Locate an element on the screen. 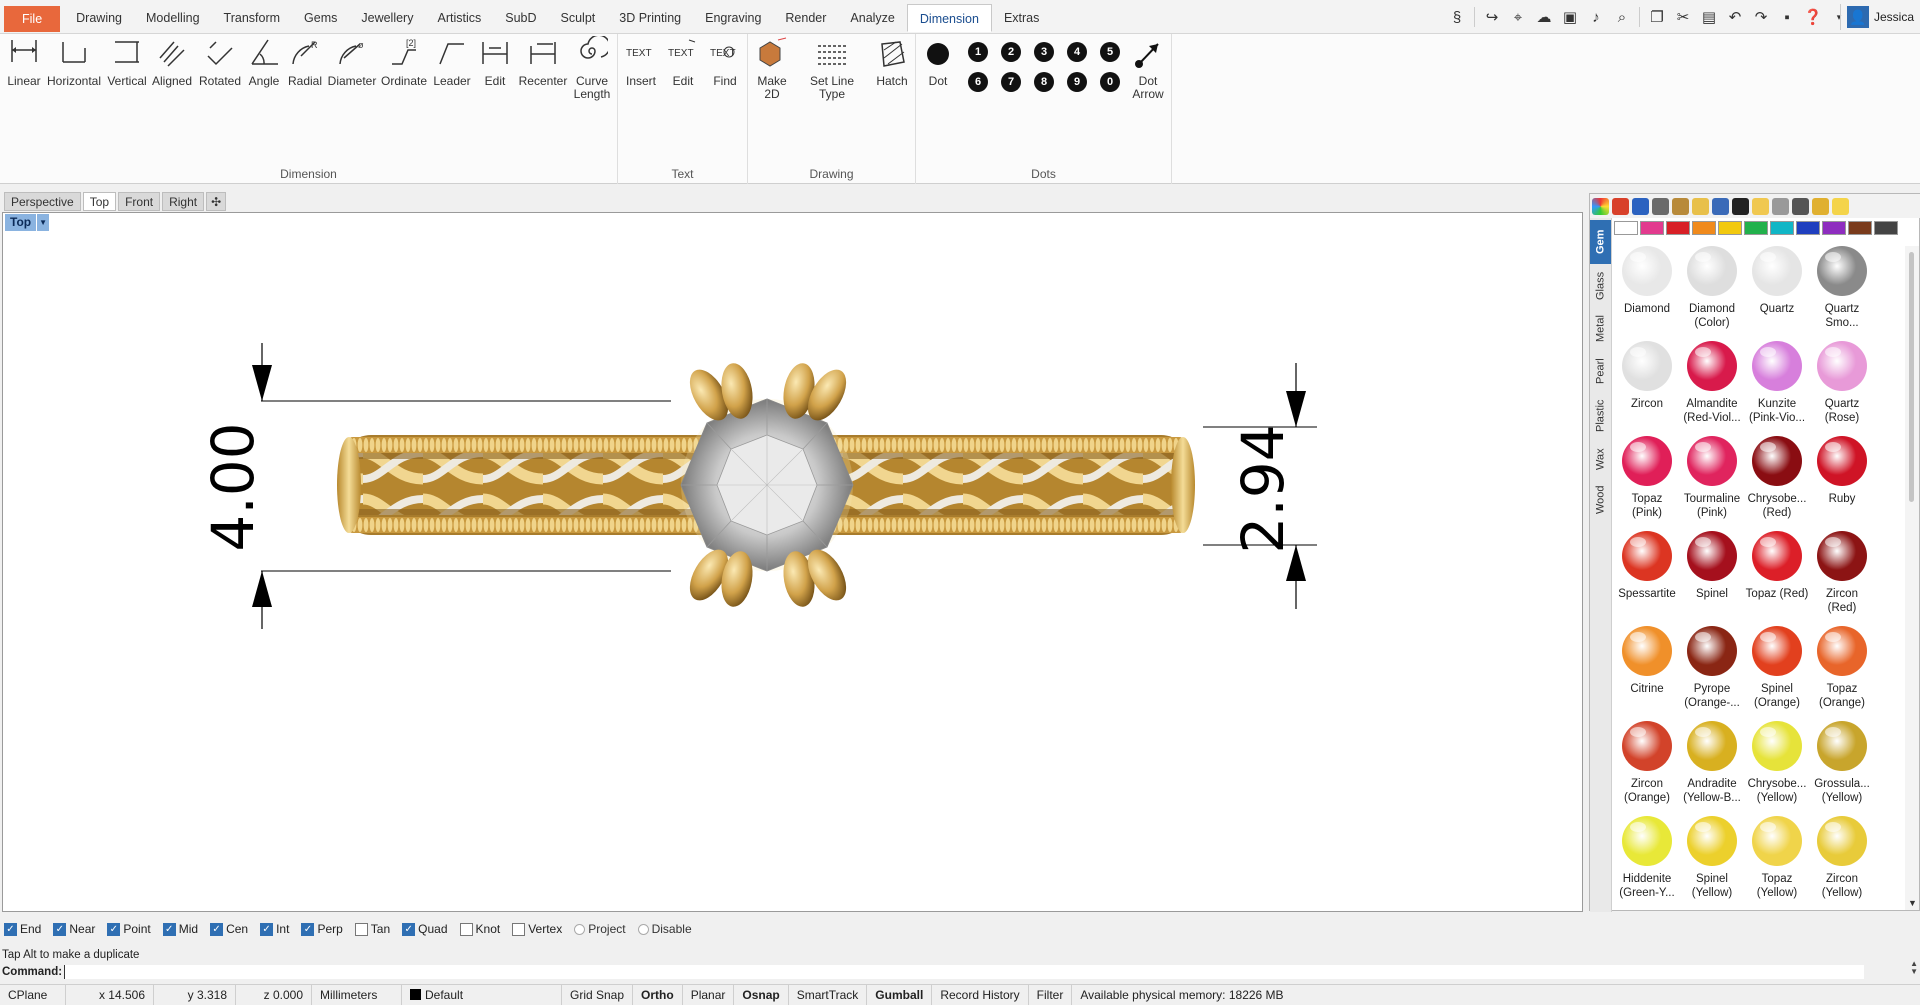  units-indicator: Millimeters is located at coordinates (357, 994).